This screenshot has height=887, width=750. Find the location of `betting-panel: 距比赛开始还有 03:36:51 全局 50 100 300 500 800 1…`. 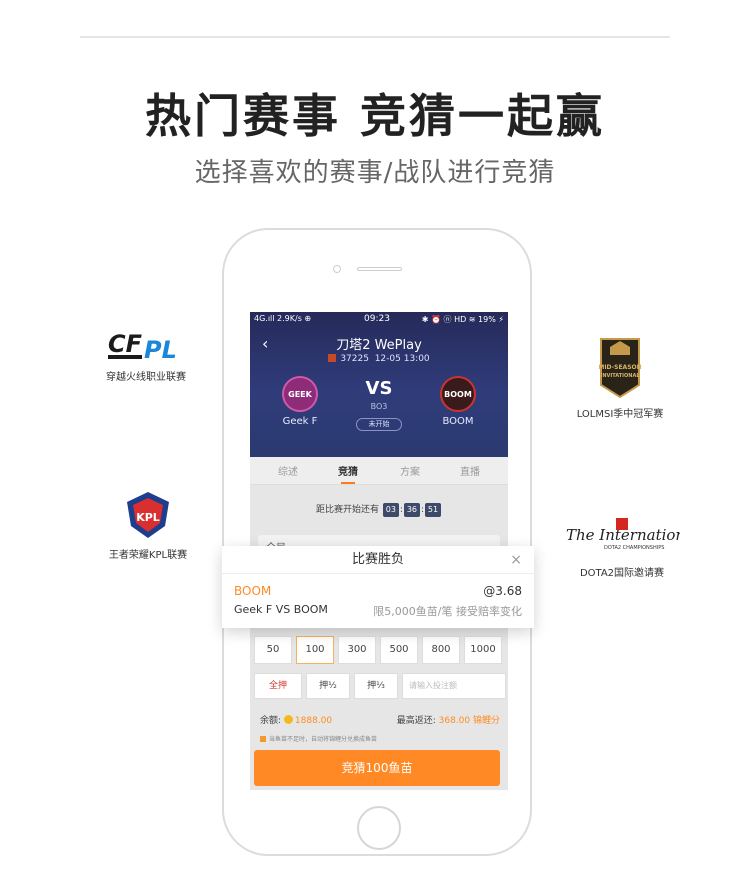

betting-panel: 距比赛开始还有 03:36:51 全局 50 100 300 500 800 1… is located at coordinates (379, 637).